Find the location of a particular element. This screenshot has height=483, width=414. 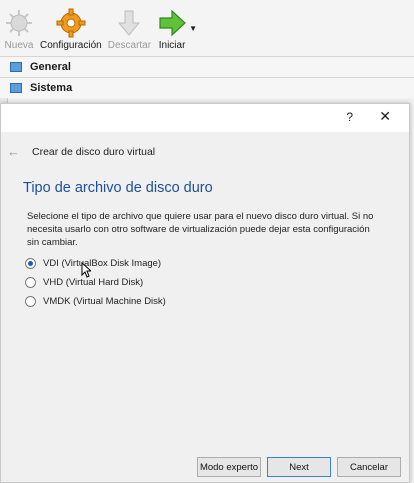

option-vmdk: VMDK (Virtual Machine Disk) is located at coordinates (95, 301).